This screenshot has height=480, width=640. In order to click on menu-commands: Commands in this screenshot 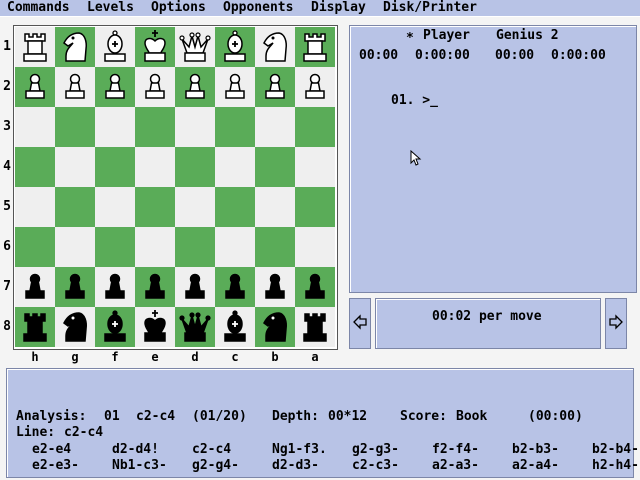, I will do `click(38, 8)`.